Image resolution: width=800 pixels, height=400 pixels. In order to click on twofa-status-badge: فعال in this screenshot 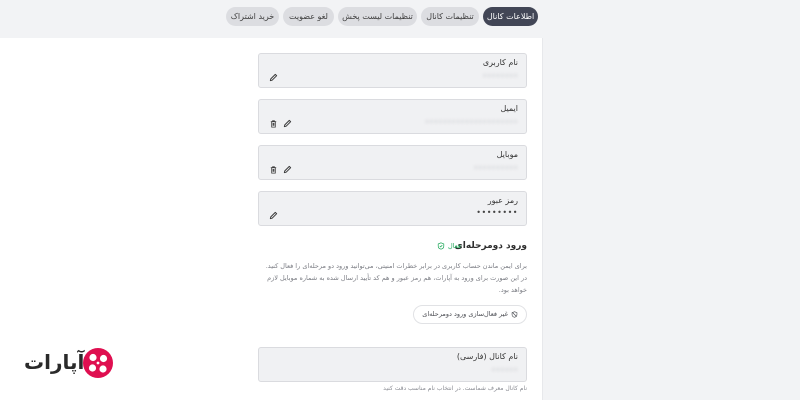, I will do `click(449, 246)`.